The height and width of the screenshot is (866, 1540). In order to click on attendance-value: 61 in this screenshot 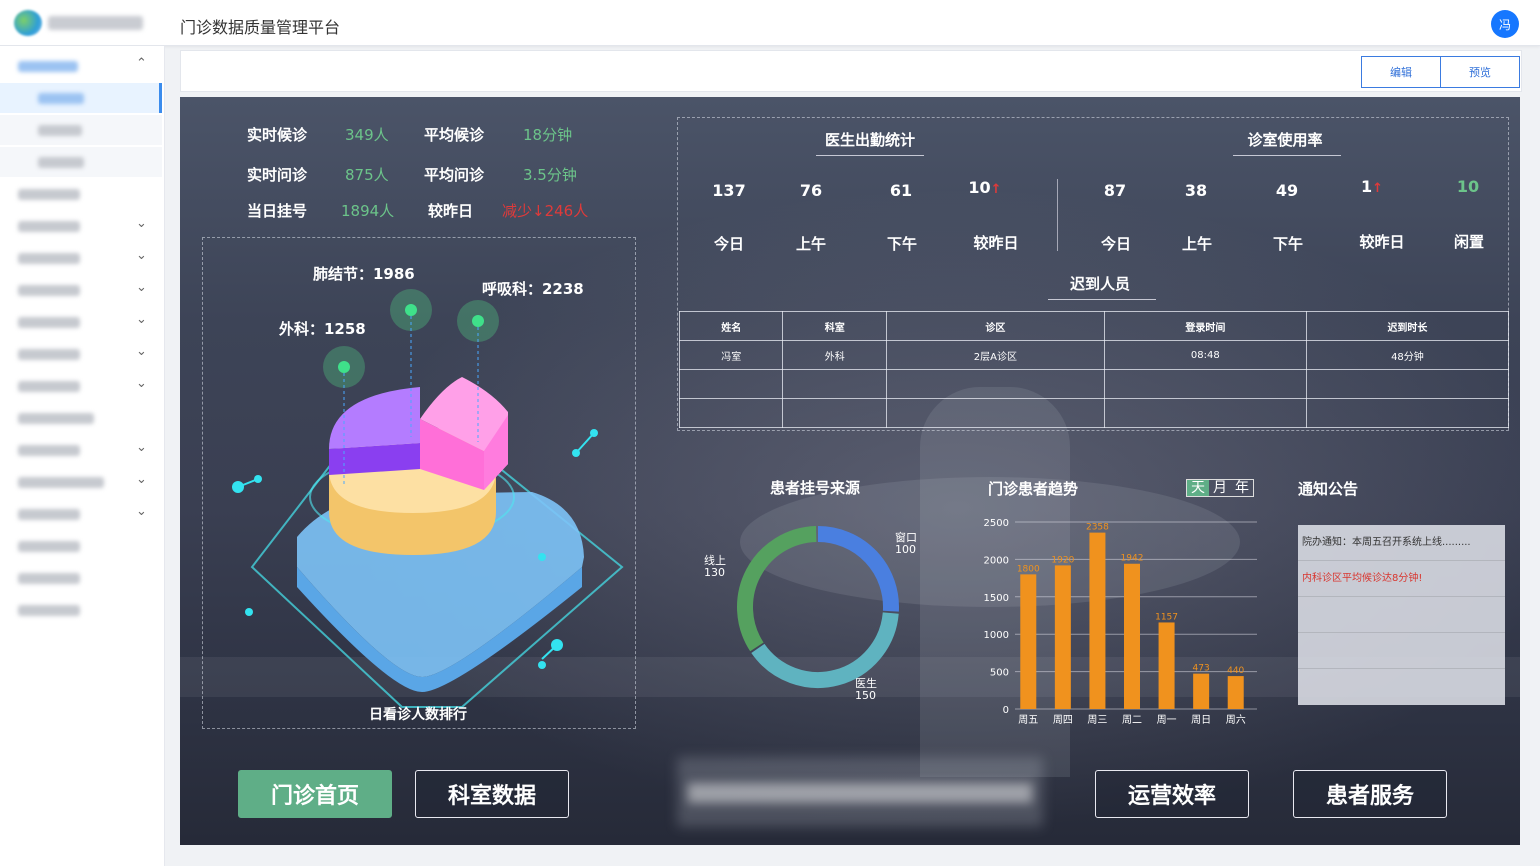, I will do `click(901, 190)`.